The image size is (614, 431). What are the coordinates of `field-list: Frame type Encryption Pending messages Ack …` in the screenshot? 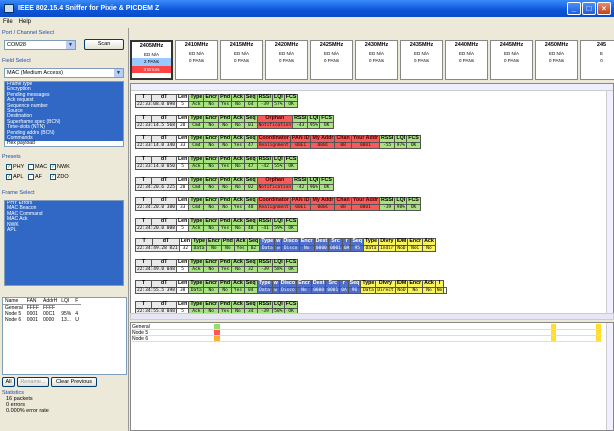 It's located at (64, 114).